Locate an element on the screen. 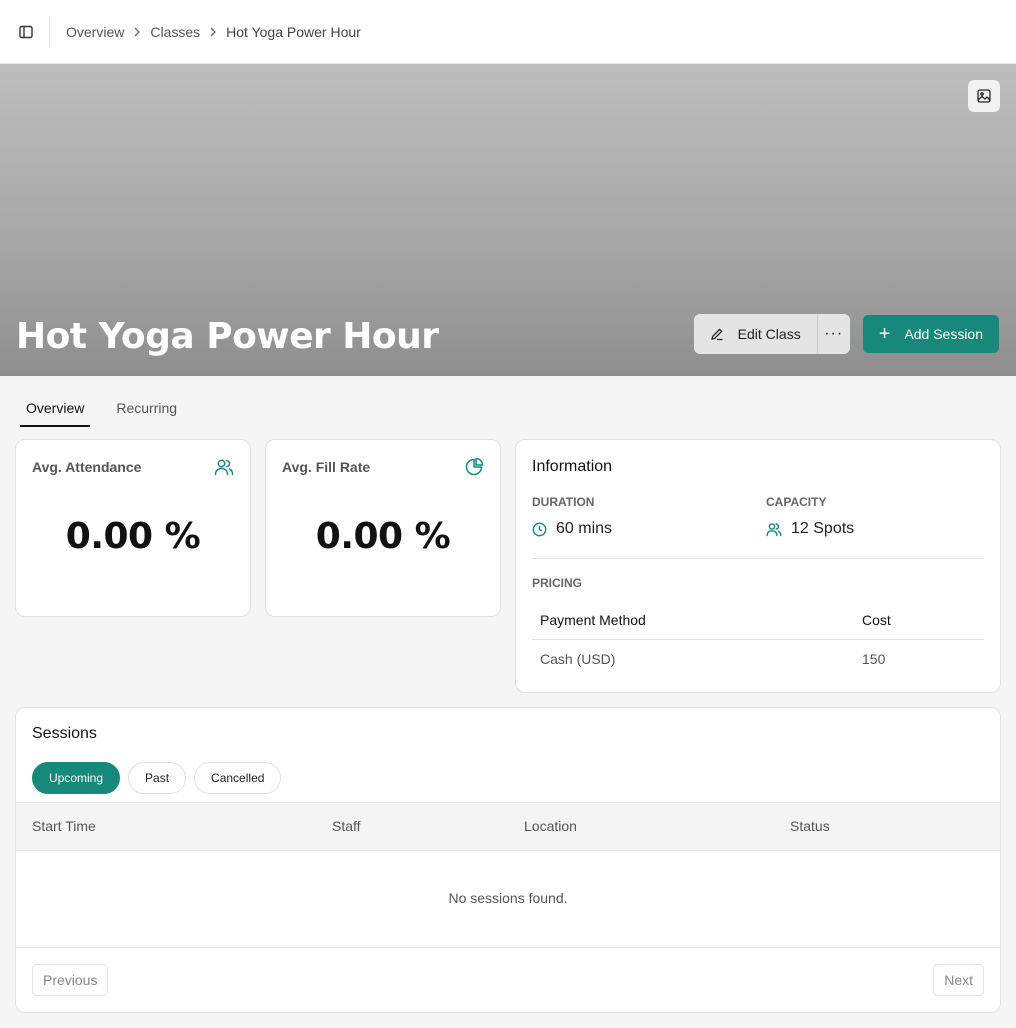 The height and width of the screenshot is (1028, 1016). avg-fill-rate-card: Avg. Fill Rate 0.00 % is located at coordinates (383, 528).